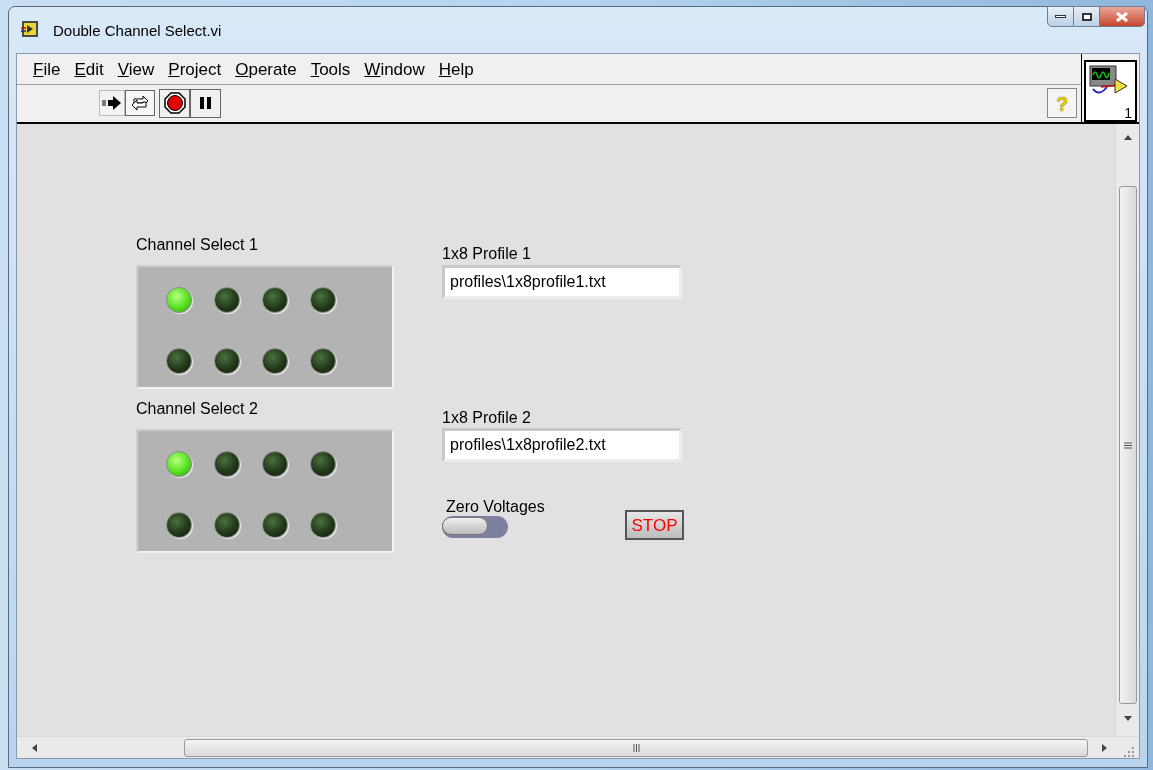 Image resolution: width=1153 pixels, height=770 pixels. What do you see at coordinates (136, 69) in the screenshot?
I see `menu-item: View` at bounding box center [136, 69].